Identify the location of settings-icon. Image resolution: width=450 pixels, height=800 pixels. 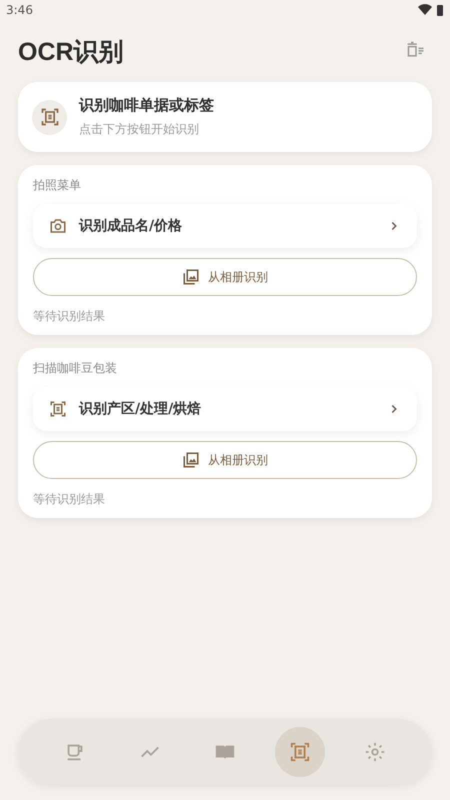
(375, 752).